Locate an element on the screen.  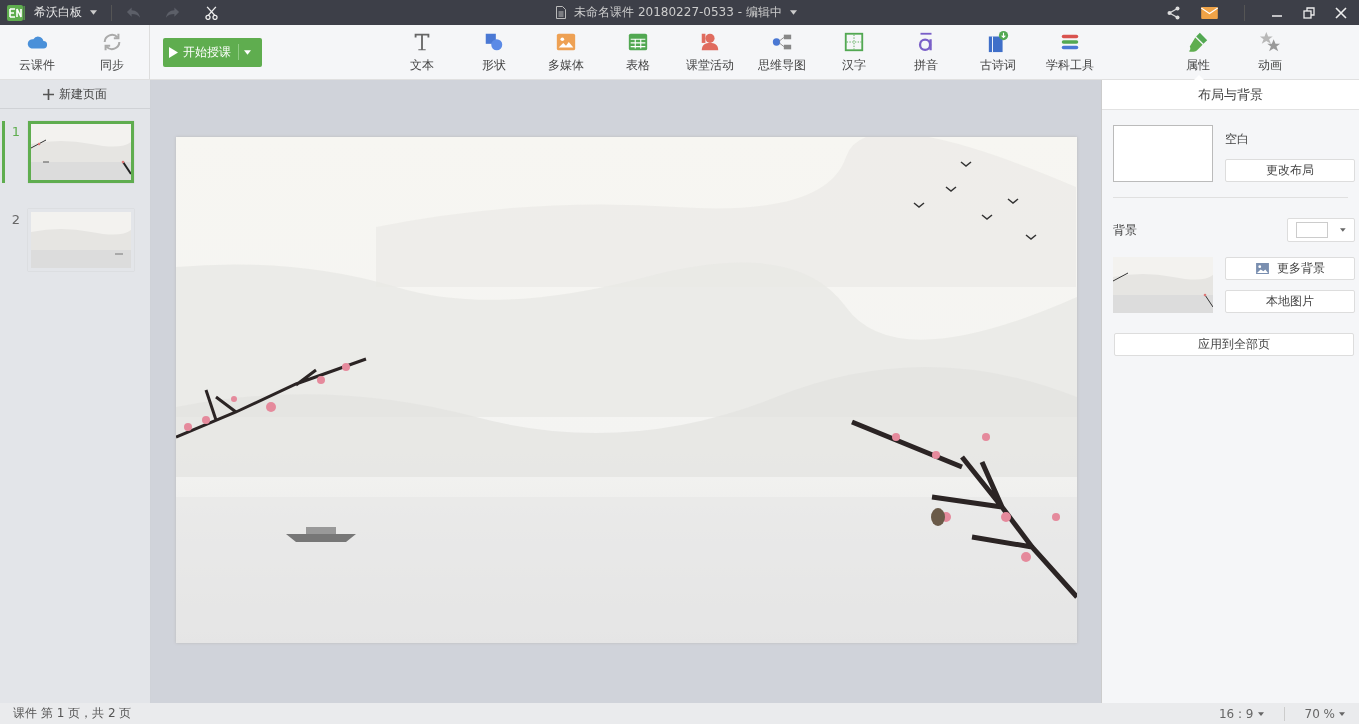
stars-icon is located at coordinates (1270, 41).